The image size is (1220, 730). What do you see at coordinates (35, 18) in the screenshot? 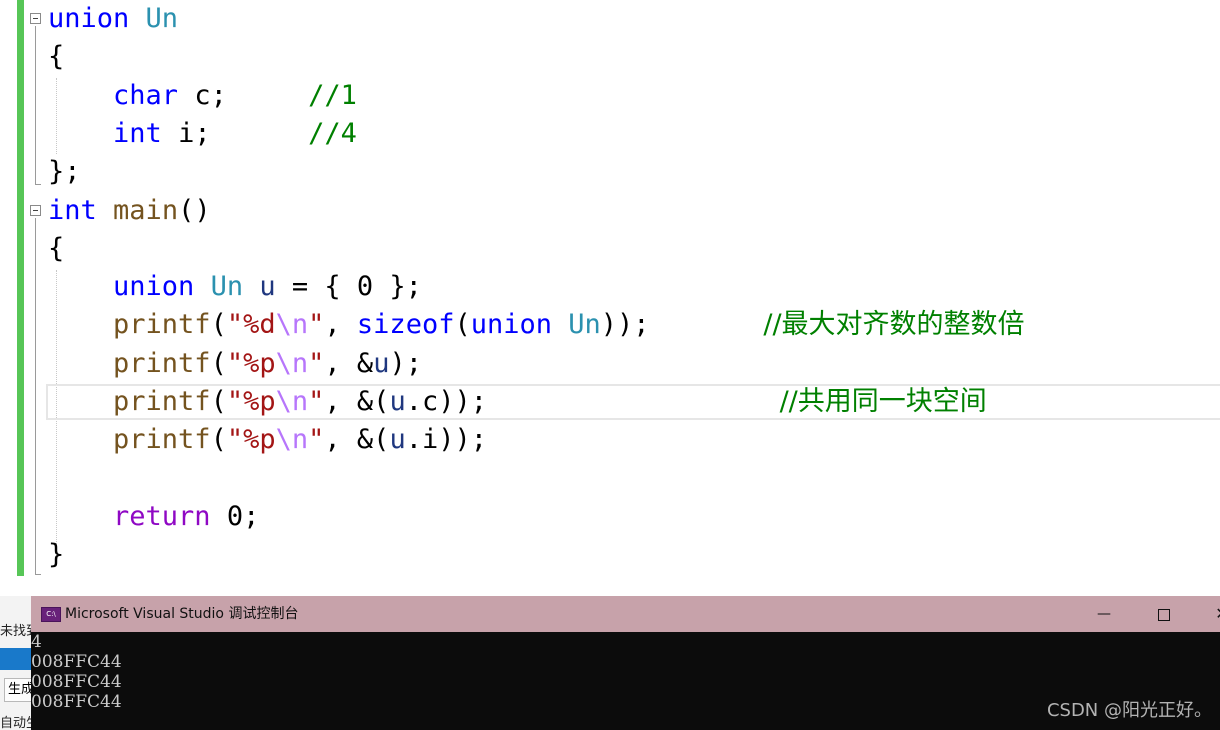
I see `fold-toggle-union` at bounding box center [35, 18].